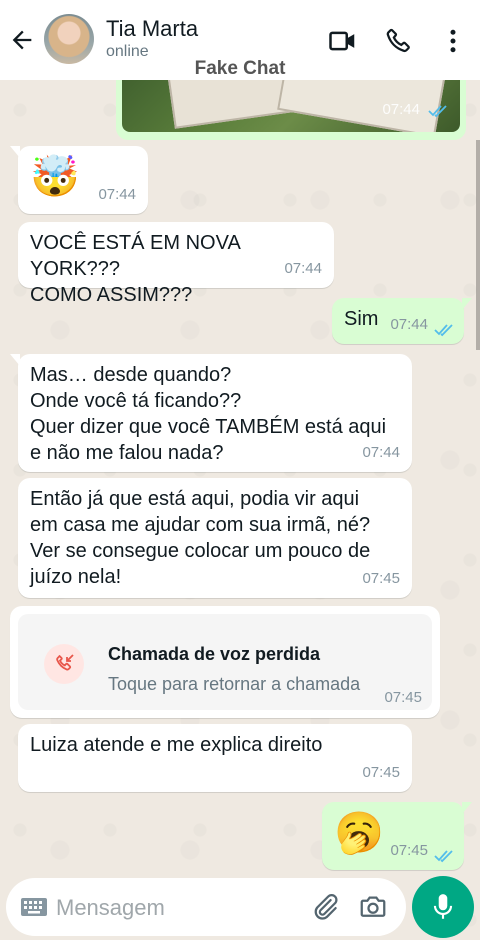 This screenshot has width=480, height=940. I want to click on mic-icon, so click(443, 906).